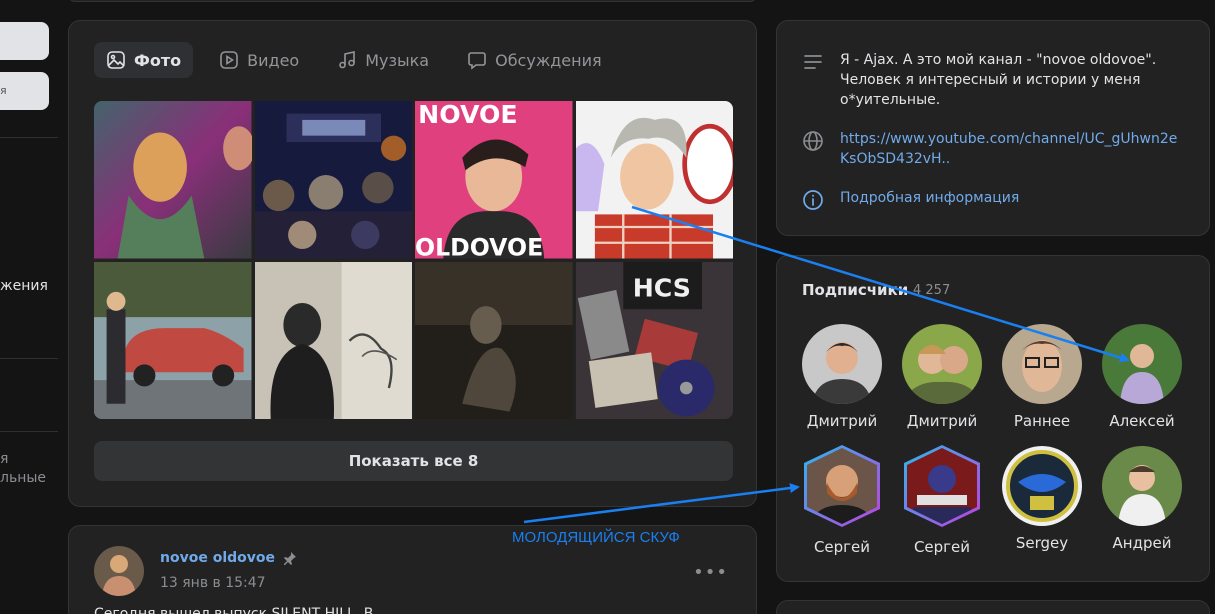 Image resolution: width=1215 pixels, height=614 pixels. What do you see at coordinates (993, 607) in the screenshot?
I see `next-card-edge` at bounding box center [993, 607].